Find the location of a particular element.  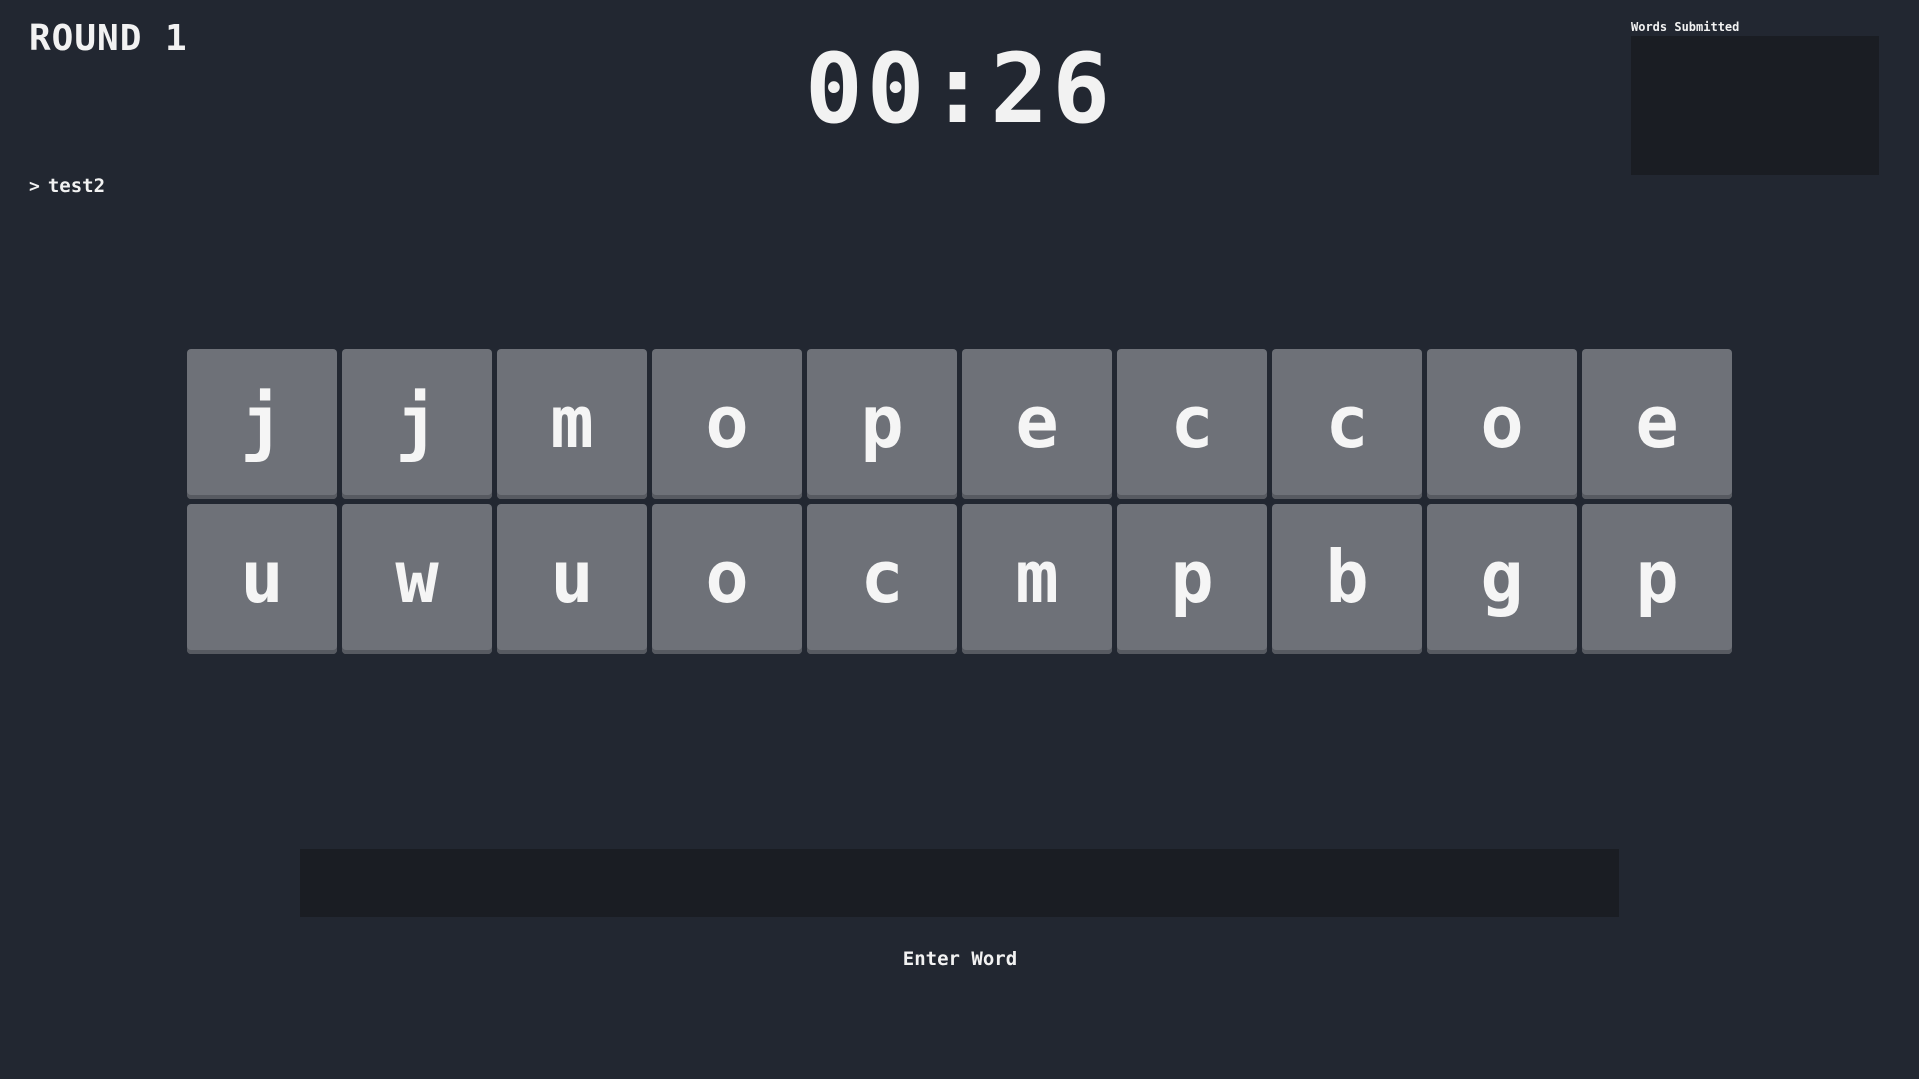

player-list: > test2 is located at coordinates (67, 186).